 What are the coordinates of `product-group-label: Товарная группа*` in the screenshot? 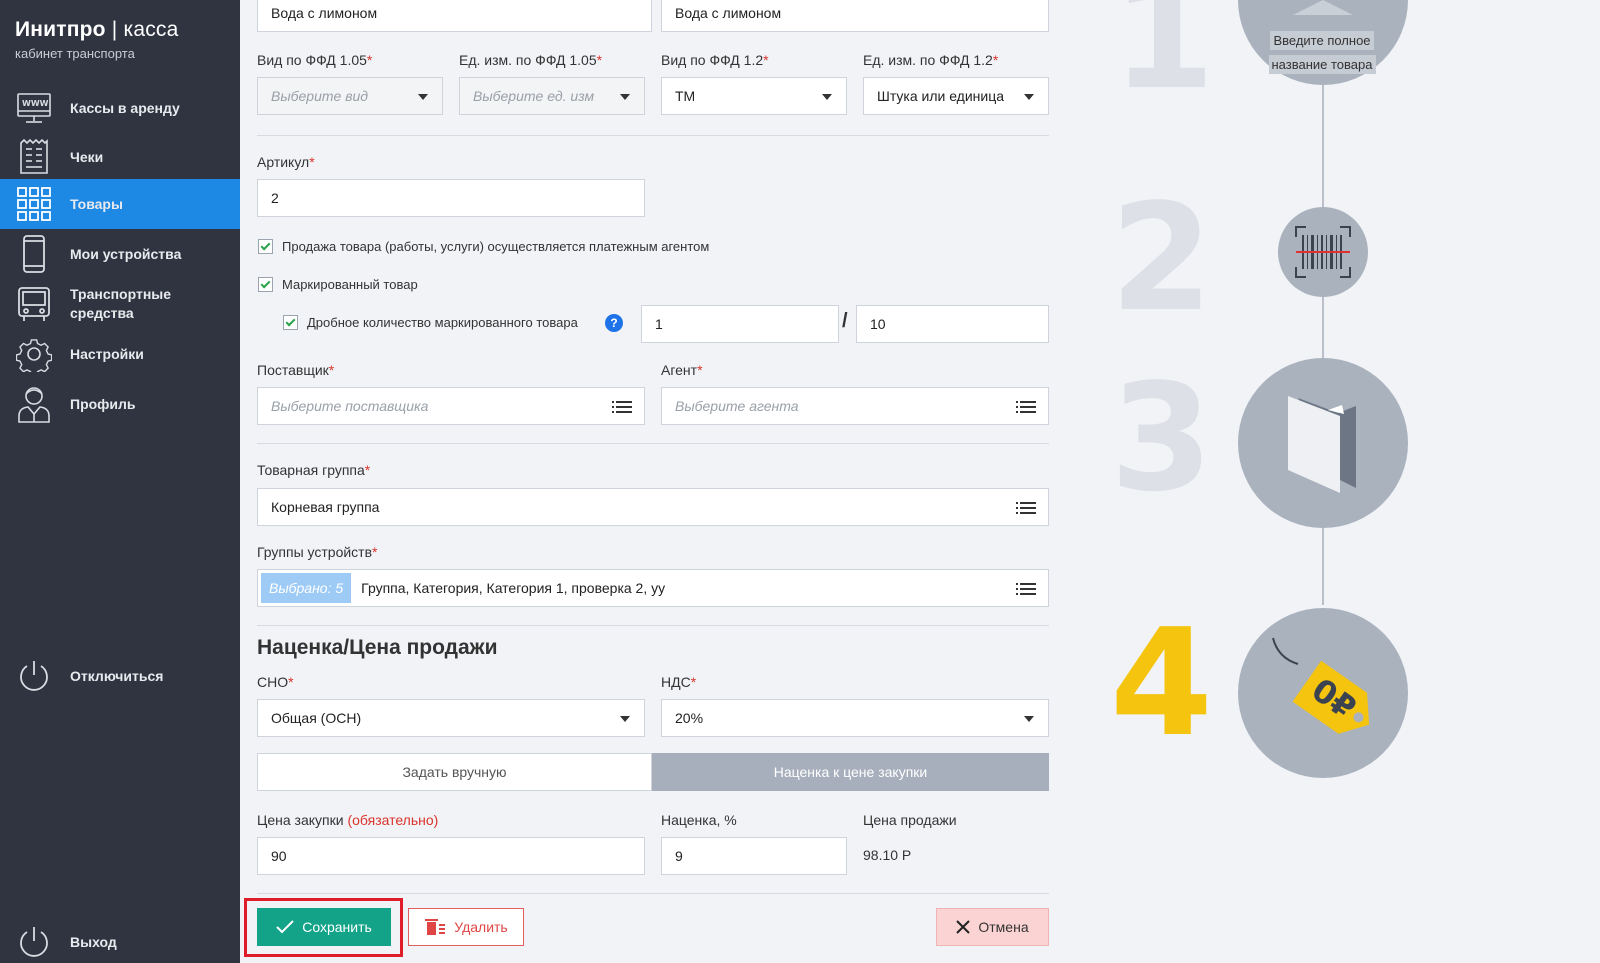 It's located at (313, 470).